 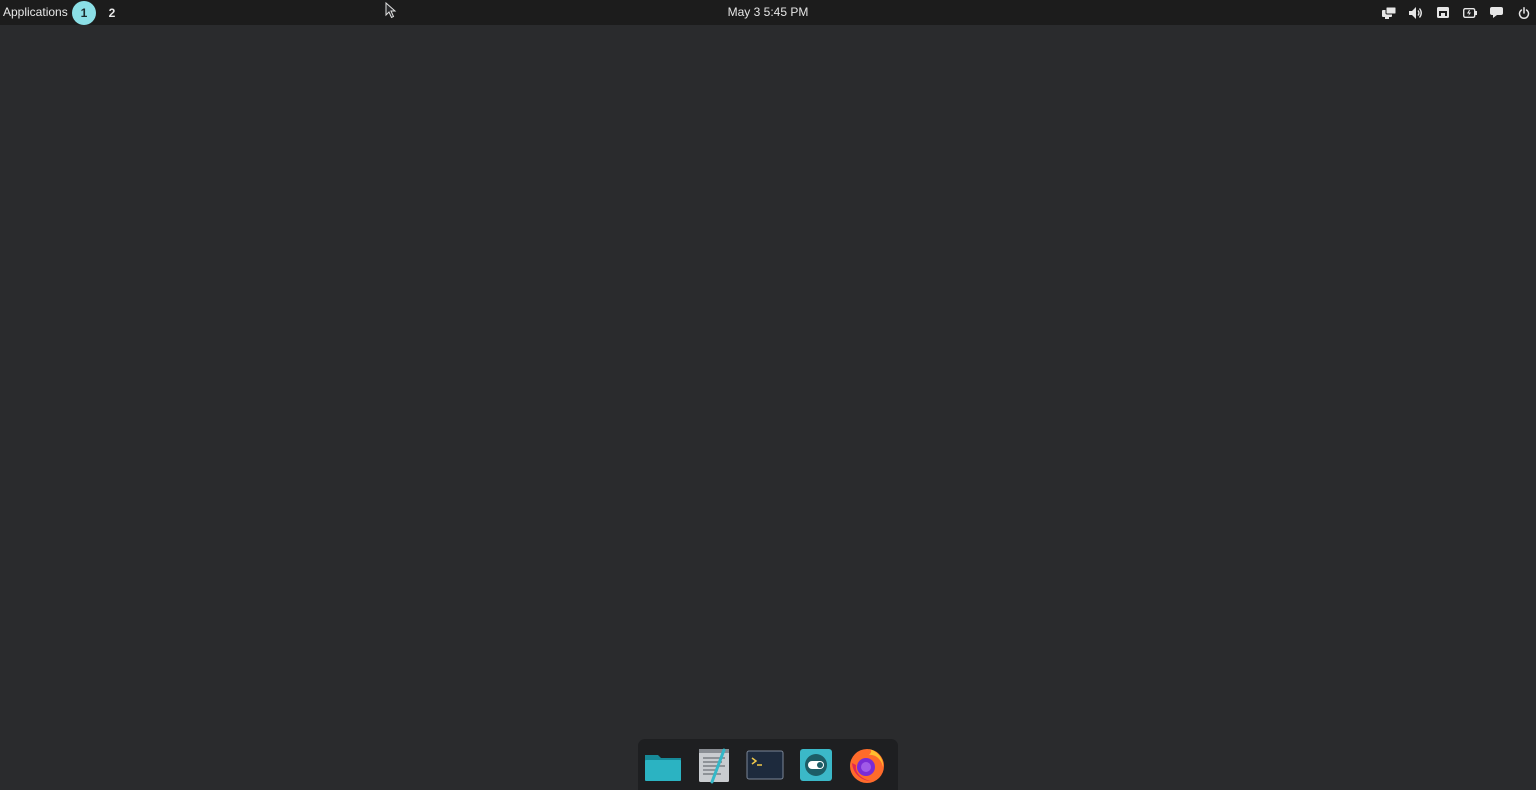 What do you see at coordinates (663, 765) in the screenshot?
I see `files-icon` at bounding box center [663, 765].